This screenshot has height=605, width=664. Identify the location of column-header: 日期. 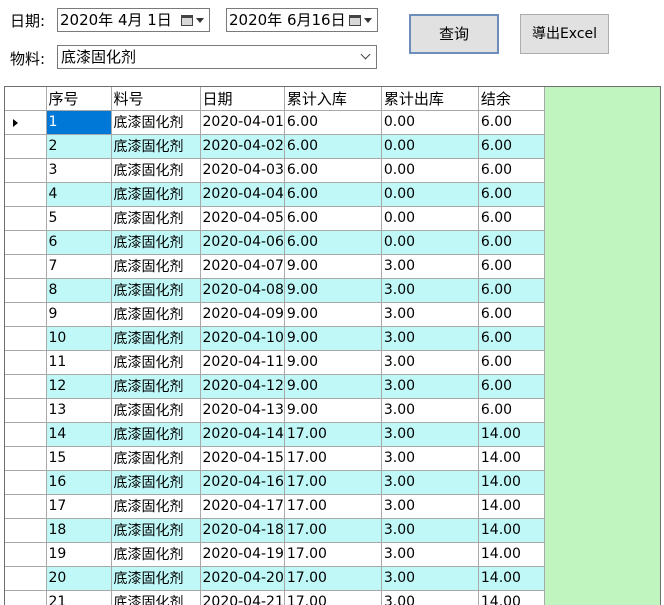
(242, 99).